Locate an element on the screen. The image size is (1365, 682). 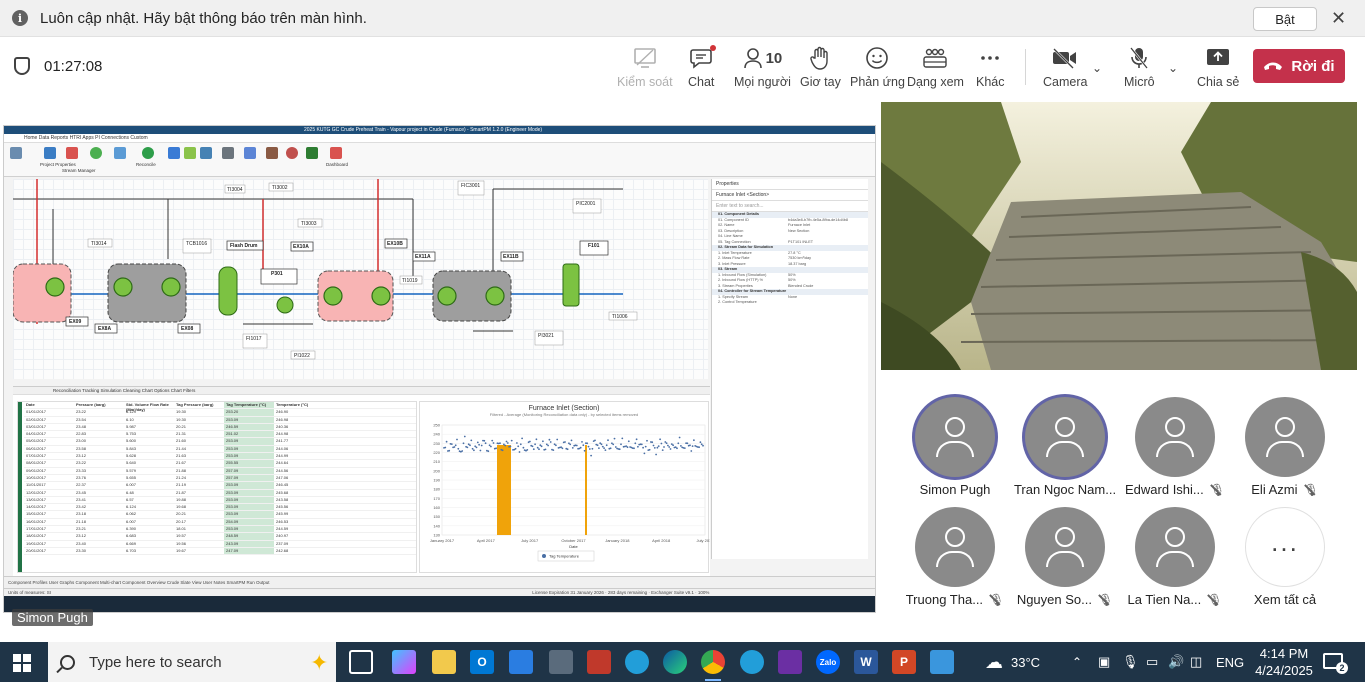
meet-now-icon: ▣ is located at coordinates (1104, 662).